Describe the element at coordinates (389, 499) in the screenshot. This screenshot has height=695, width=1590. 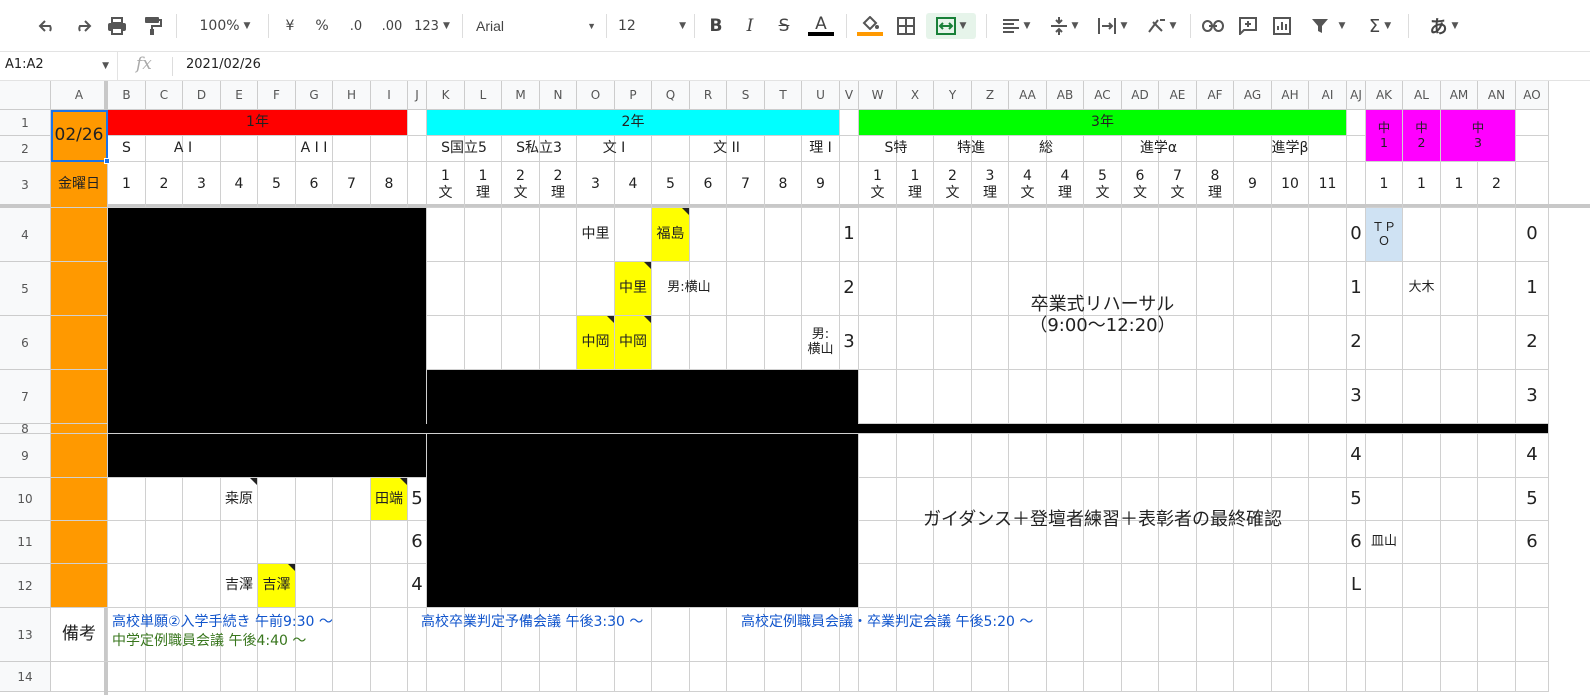
I see `assignment-cell: 田端` at that location.